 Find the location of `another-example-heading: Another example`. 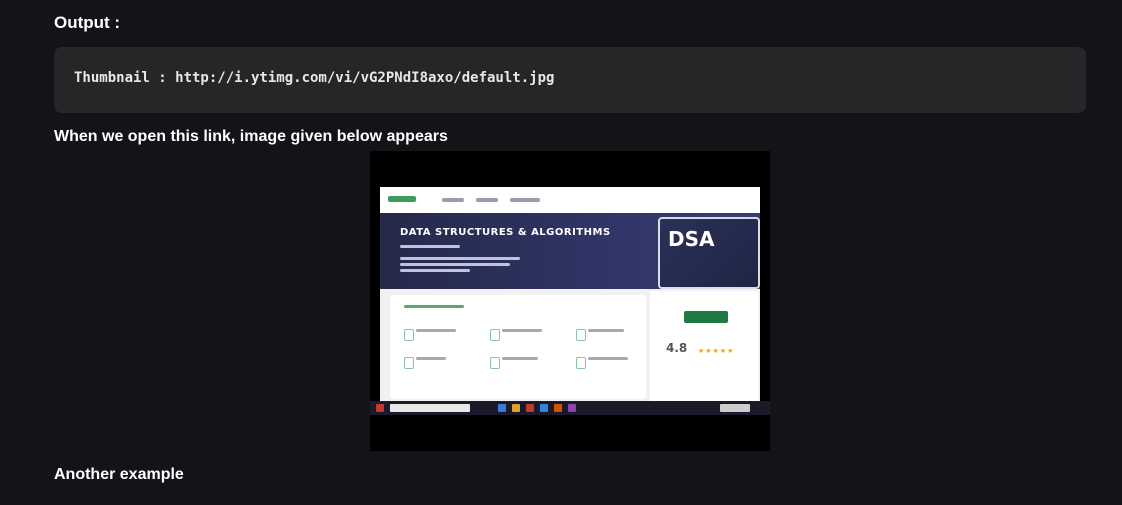

another-example-heading: Another example is located at coordinates (119, 474).